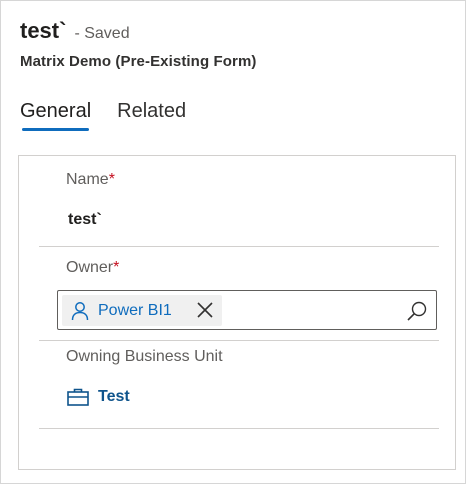  I want to click on owning-business-unit-link: Test, so click(98, 397).